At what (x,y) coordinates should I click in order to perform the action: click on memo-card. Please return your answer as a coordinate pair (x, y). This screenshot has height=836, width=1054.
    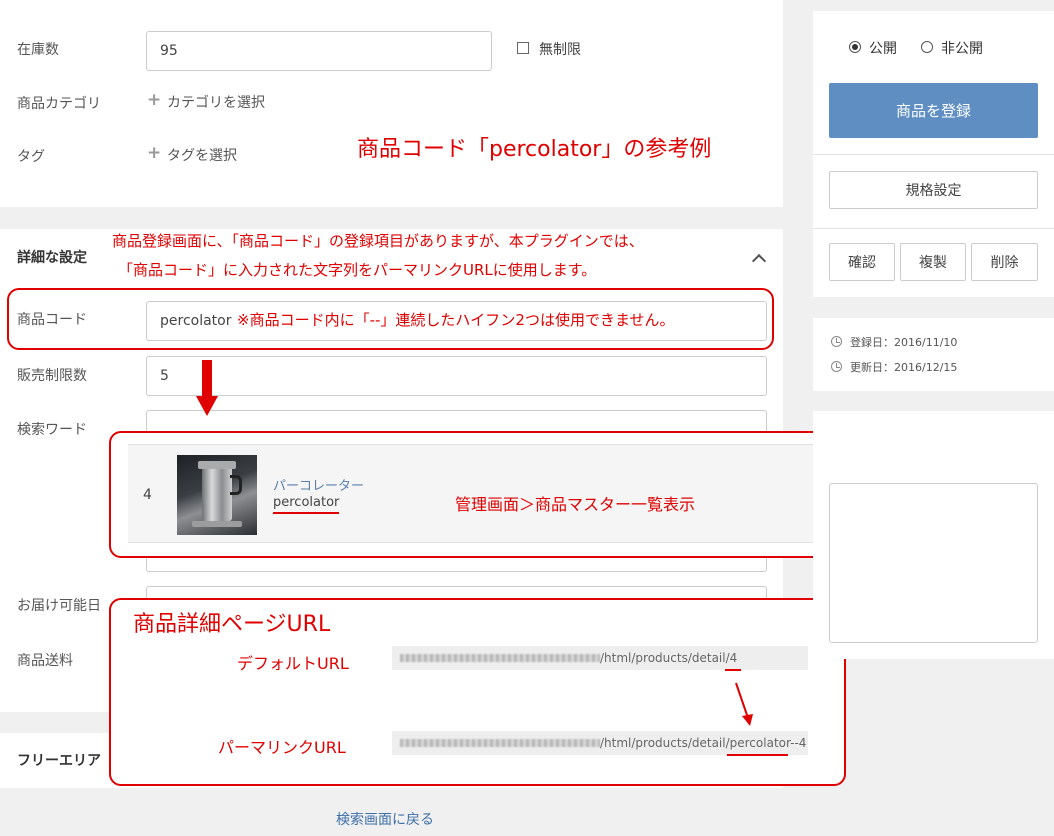
    Looking at the image, I should click on (933, 535).